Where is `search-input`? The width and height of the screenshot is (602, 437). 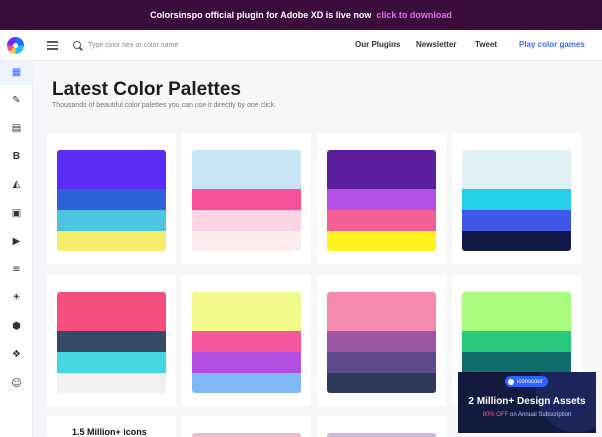 search-input is located at coordinates (183, 45).